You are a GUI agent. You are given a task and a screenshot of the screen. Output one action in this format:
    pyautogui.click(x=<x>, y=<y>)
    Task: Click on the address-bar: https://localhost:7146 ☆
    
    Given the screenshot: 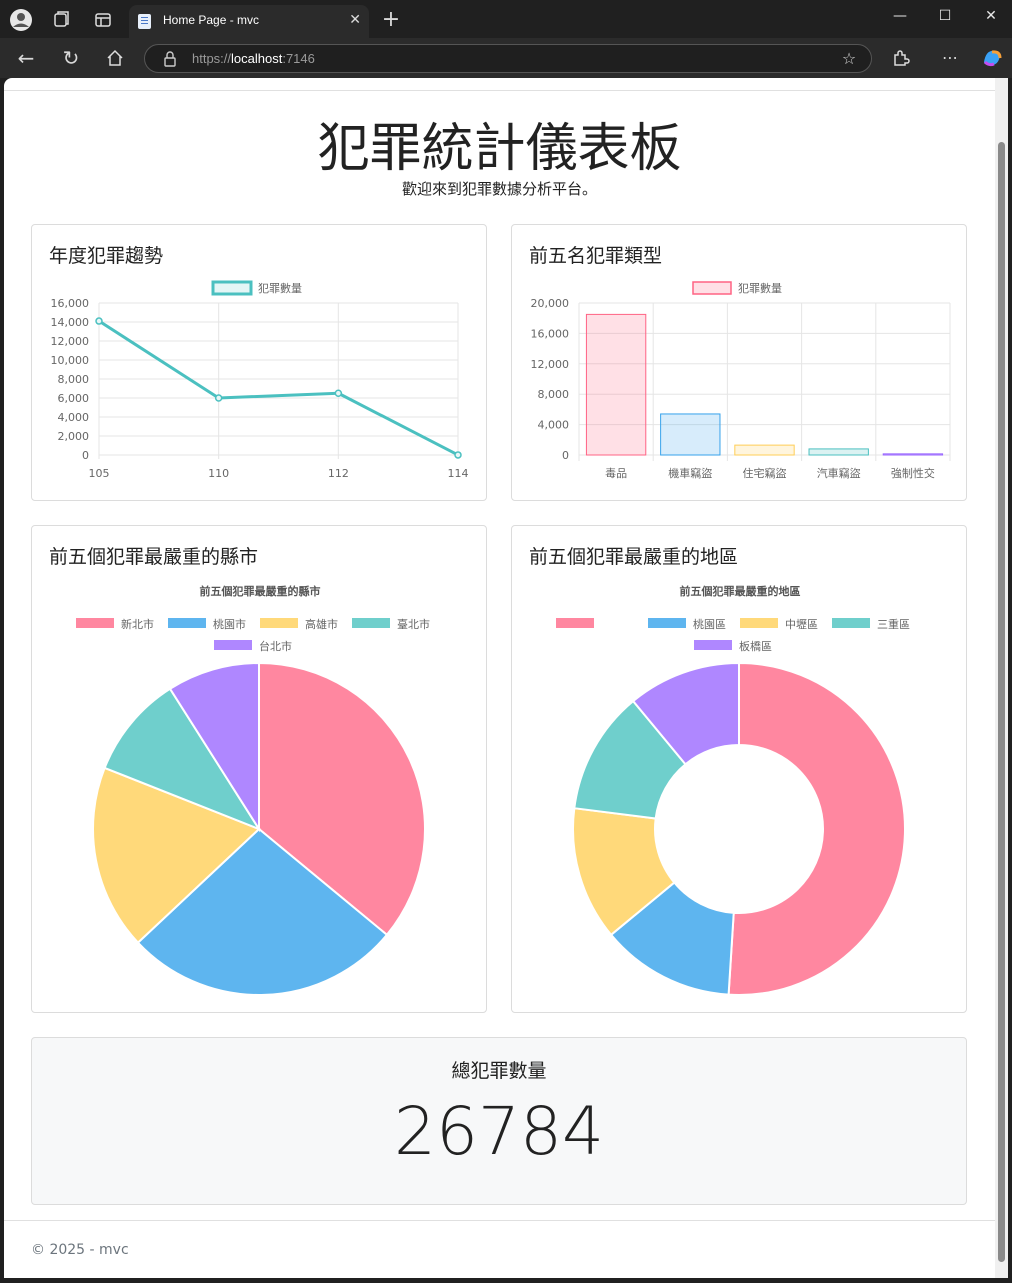 What is the action you would take?
    pyautogui.click(x=508, y=58)
    